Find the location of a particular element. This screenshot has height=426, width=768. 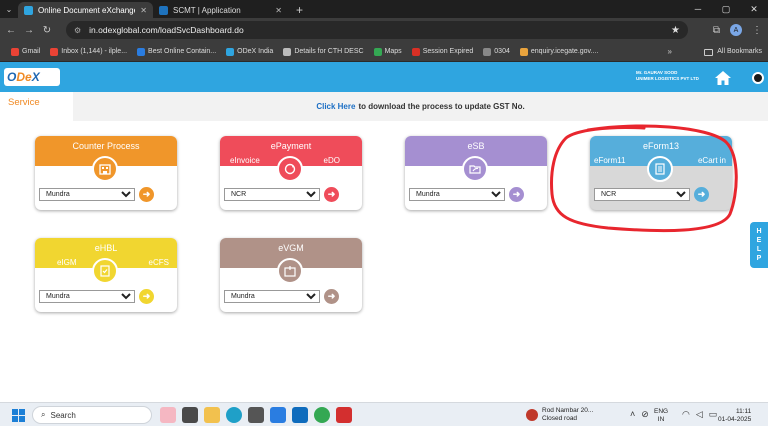

bookmark-gmail: Gmail is located at coordinates (25, 51).